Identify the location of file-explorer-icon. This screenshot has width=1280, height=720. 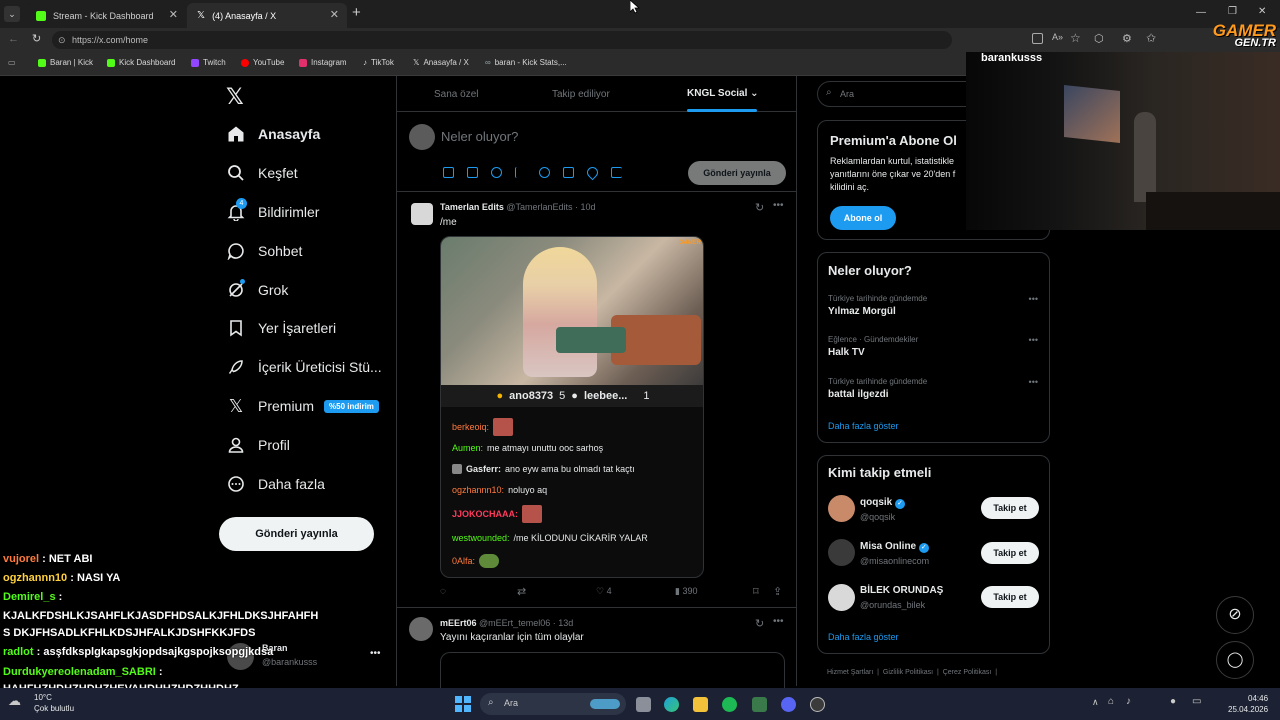
(700, 704).